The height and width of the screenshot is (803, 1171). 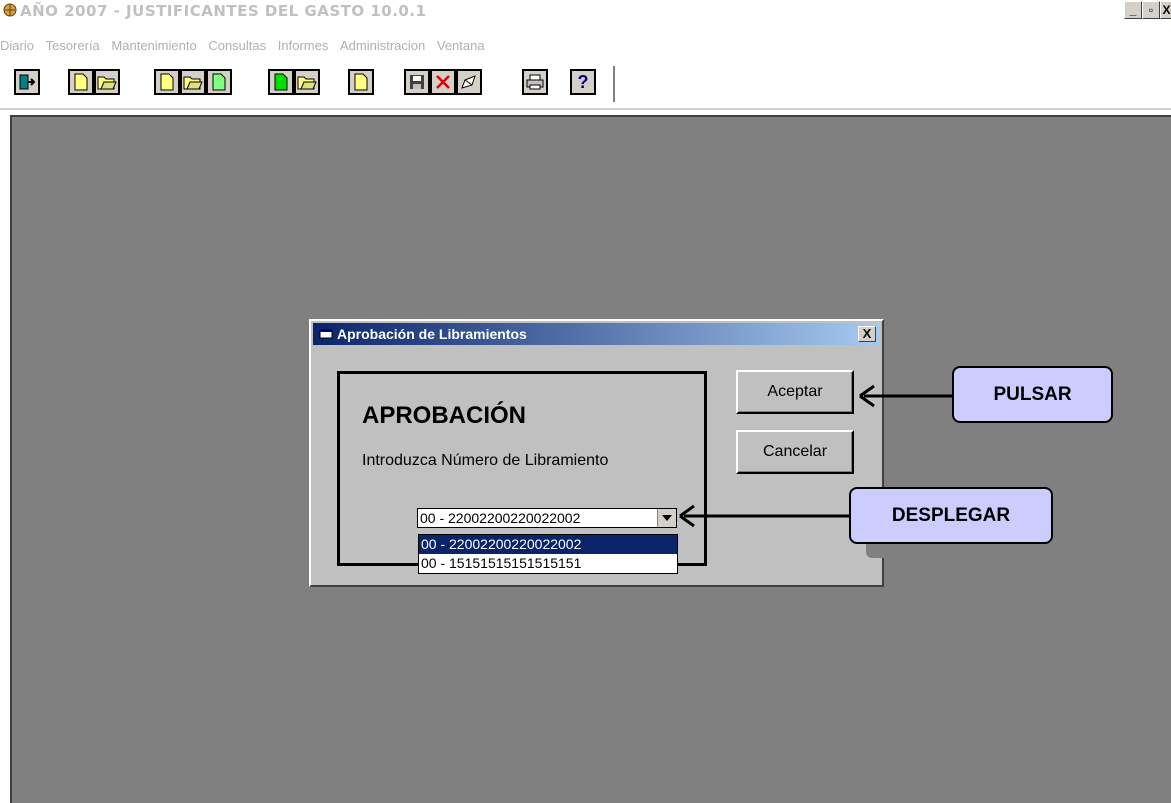 I want to click on save-button, so click(x=417, y=82).